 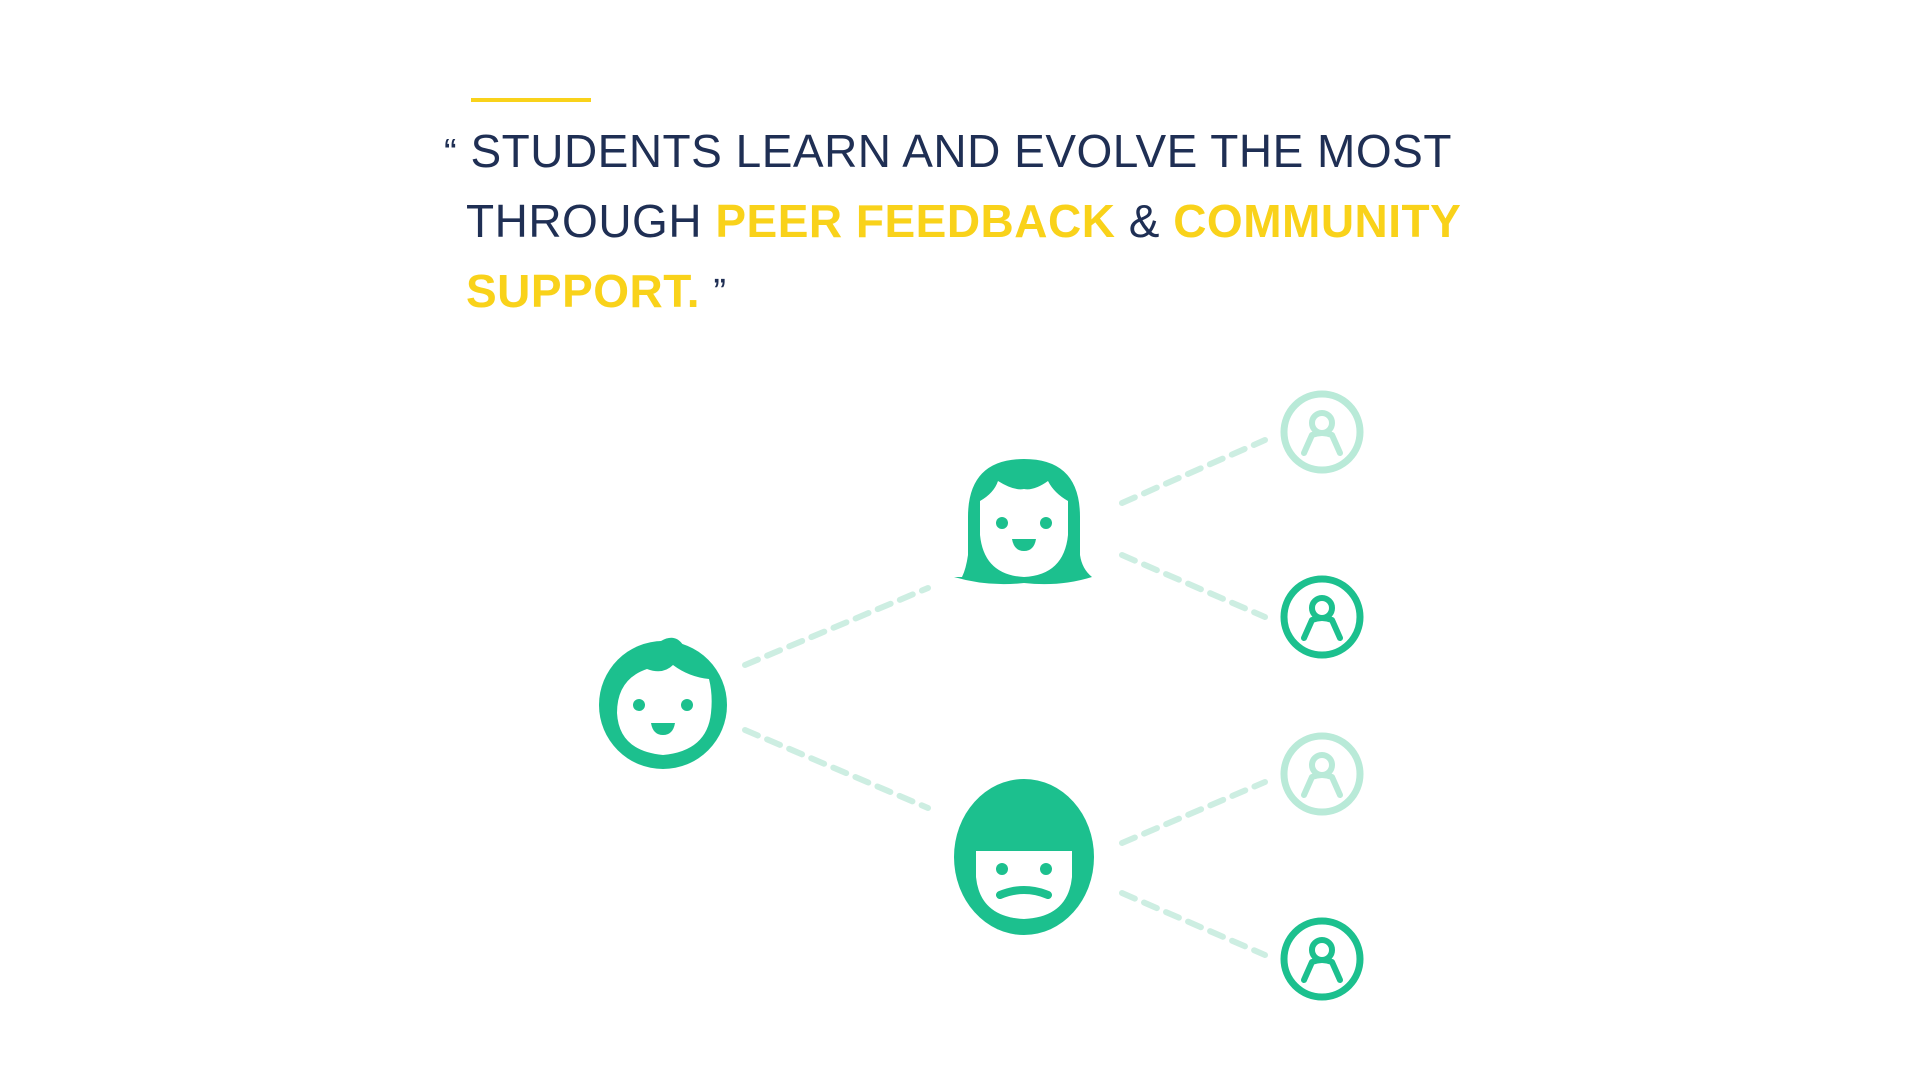 I want to click on boy-face-icon, so click(x=663, y=703).